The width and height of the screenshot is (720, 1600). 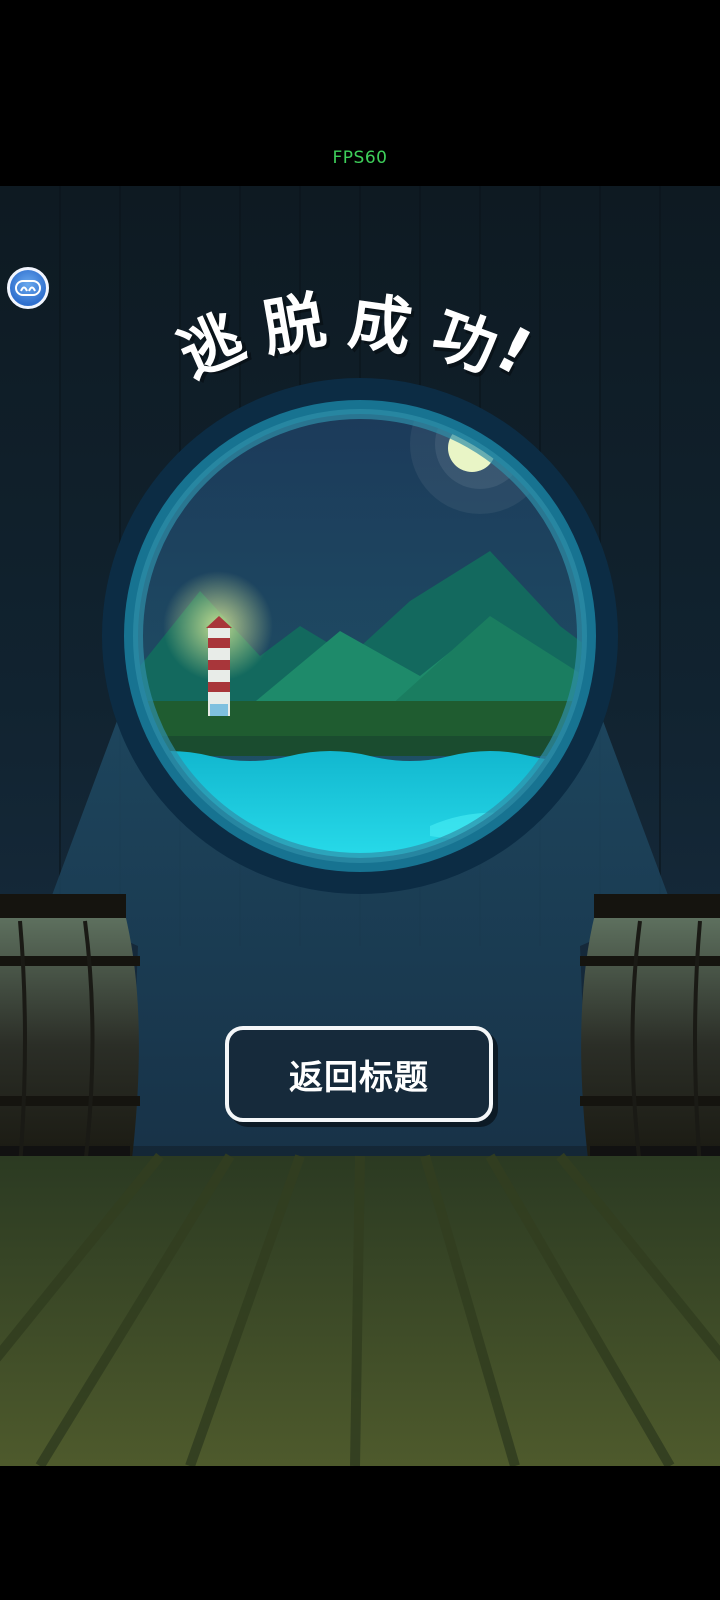 What do you see at coordinates (211, 346) in the screenshot?
I see `title-char: 逃` at bounding box center [211, 346].